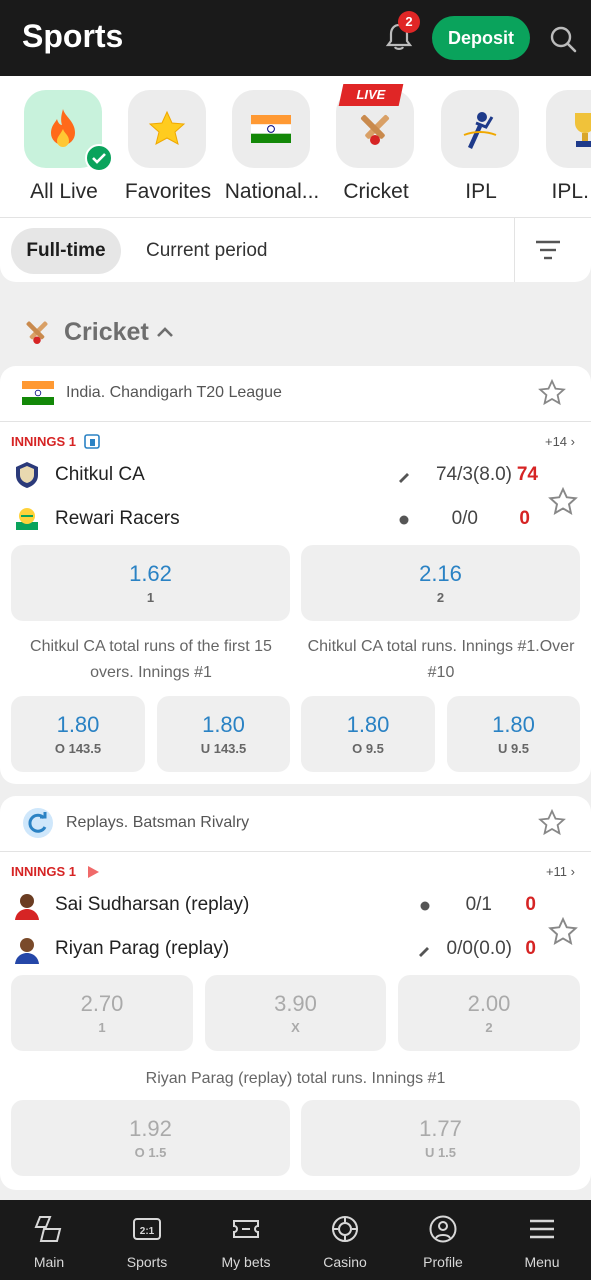 Image resolution: width=591 pixels, height=1280 pixels. Describe the element at coordinates (548, 250) in the screenshot. I see `filter-icon` at that location.